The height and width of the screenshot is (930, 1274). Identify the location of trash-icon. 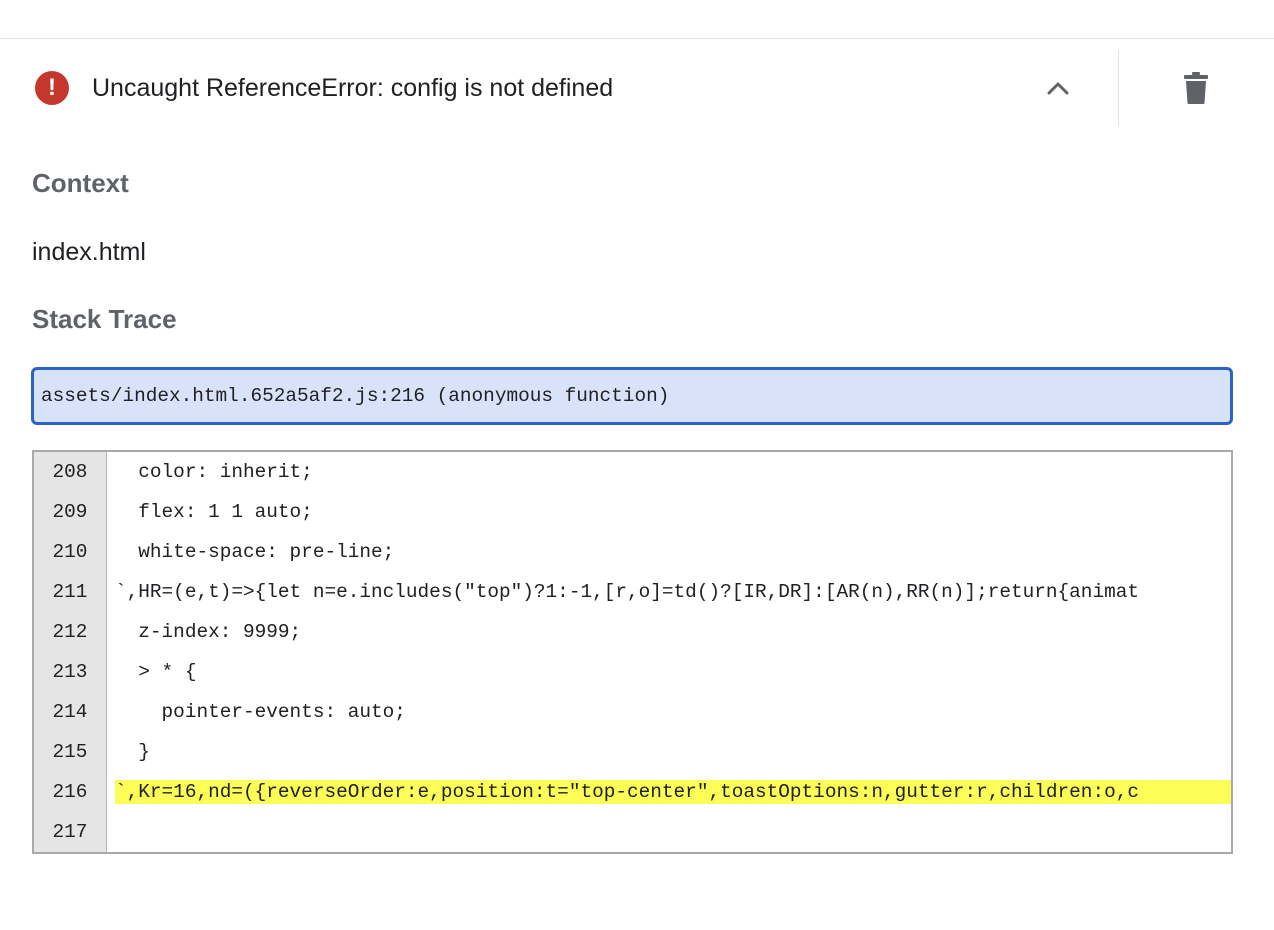
(1196, 88).